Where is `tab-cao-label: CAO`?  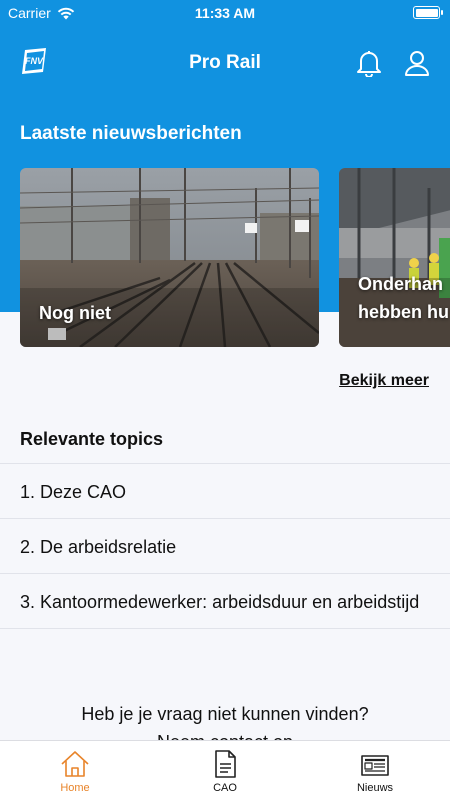
tab-cao-label: CAO is located at coordinates (225, 788).